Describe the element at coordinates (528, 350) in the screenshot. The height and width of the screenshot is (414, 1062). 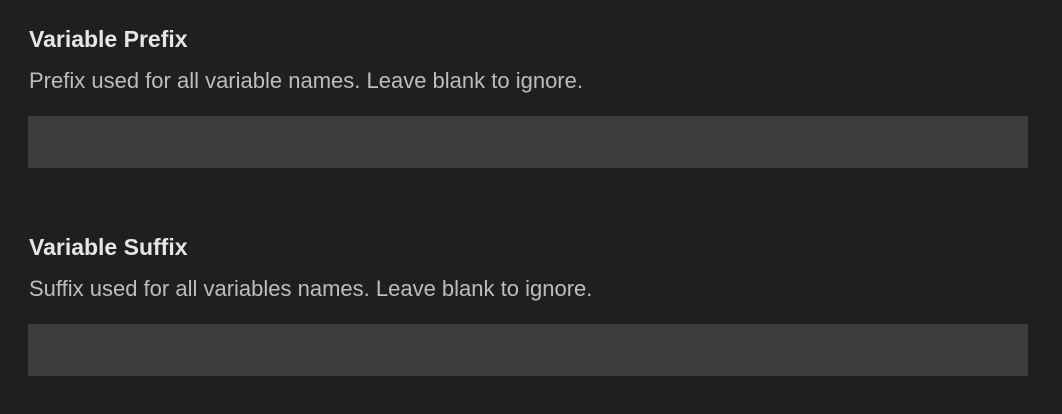
I see `variable-suffix-input` at that location.